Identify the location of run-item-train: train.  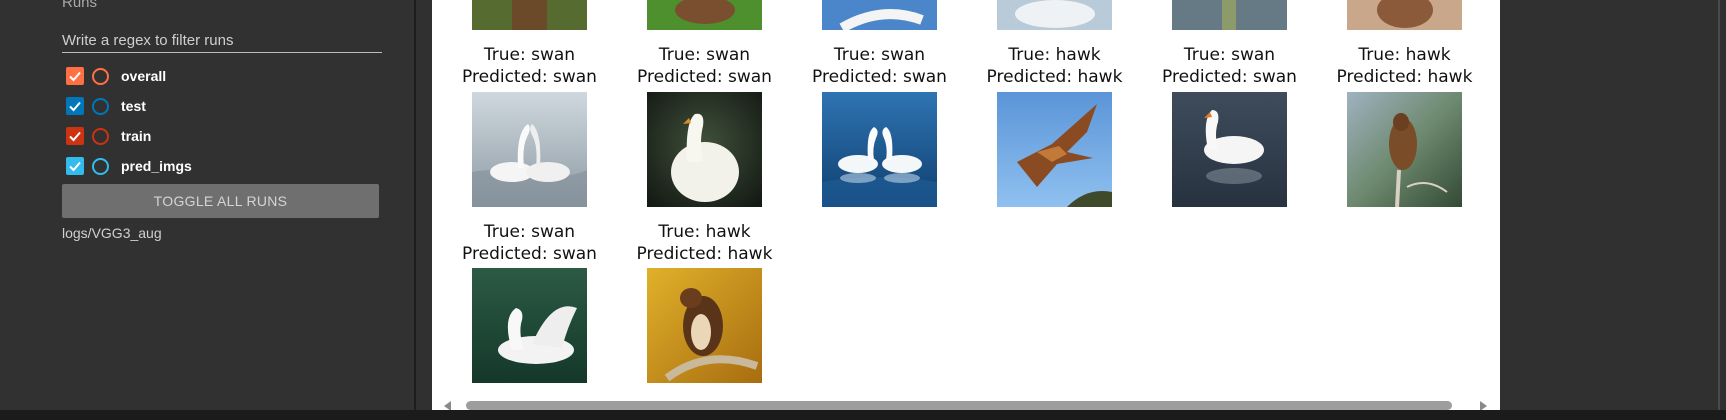
(108, 136).